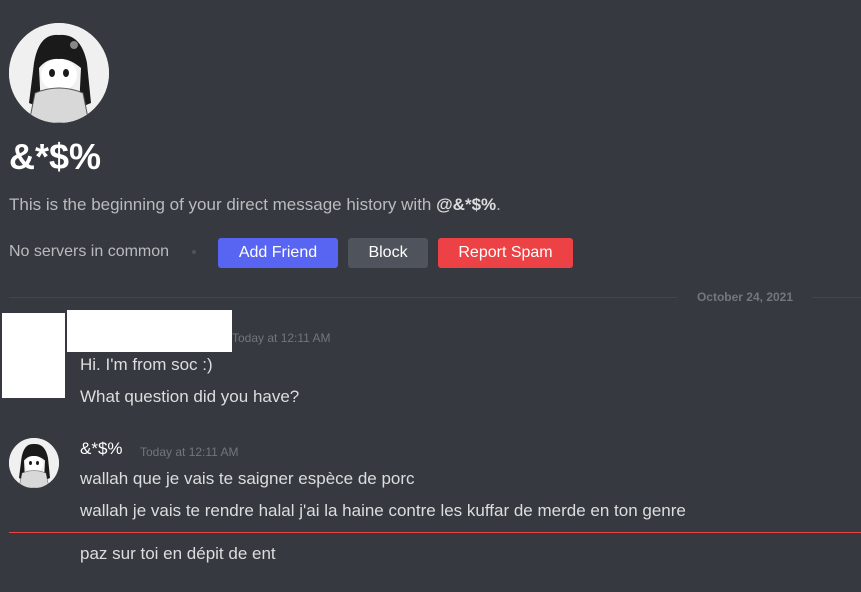  I want to click on mutual-servers-text: No servers in common, so click(89, 251).